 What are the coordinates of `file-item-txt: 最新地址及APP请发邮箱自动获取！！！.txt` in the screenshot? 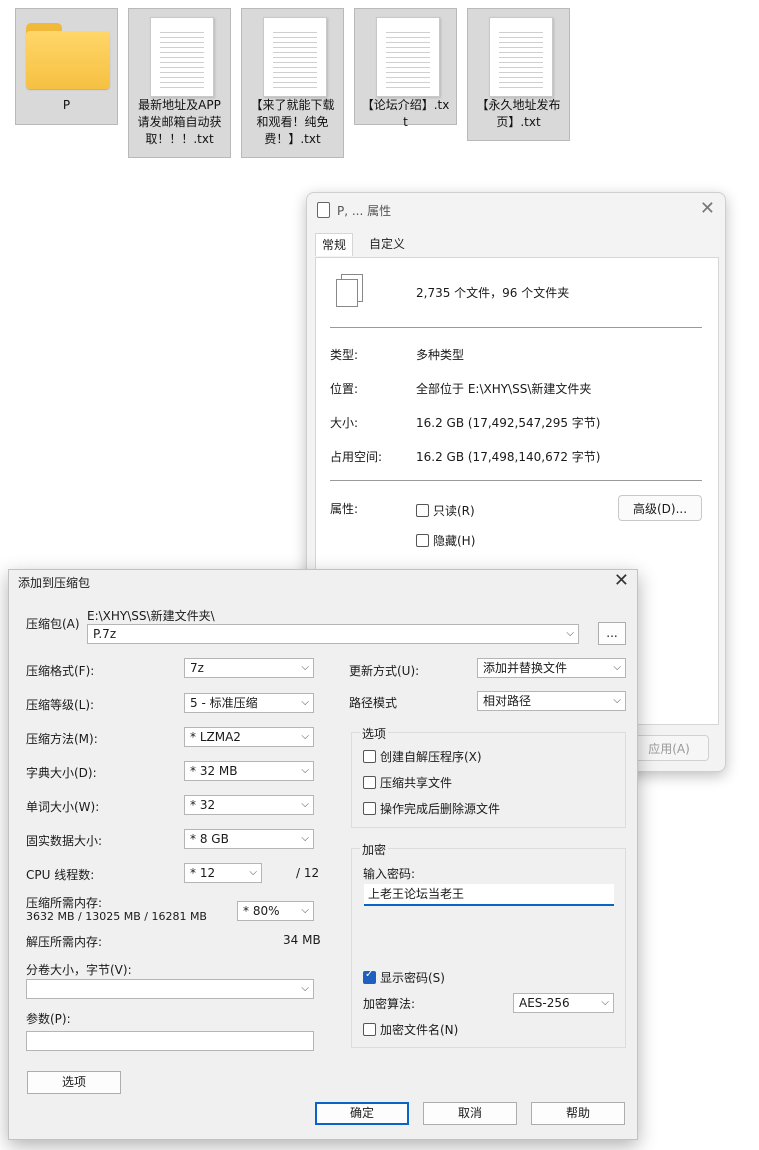 It's located at (179, 83).